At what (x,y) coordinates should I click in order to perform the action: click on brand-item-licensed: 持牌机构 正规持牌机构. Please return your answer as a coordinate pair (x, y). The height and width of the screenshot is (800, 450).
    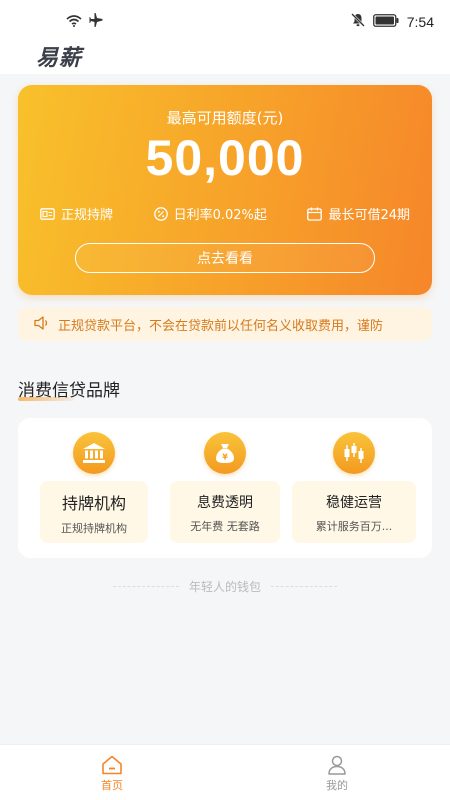
    Looking at the image, I should click on (94, 488).